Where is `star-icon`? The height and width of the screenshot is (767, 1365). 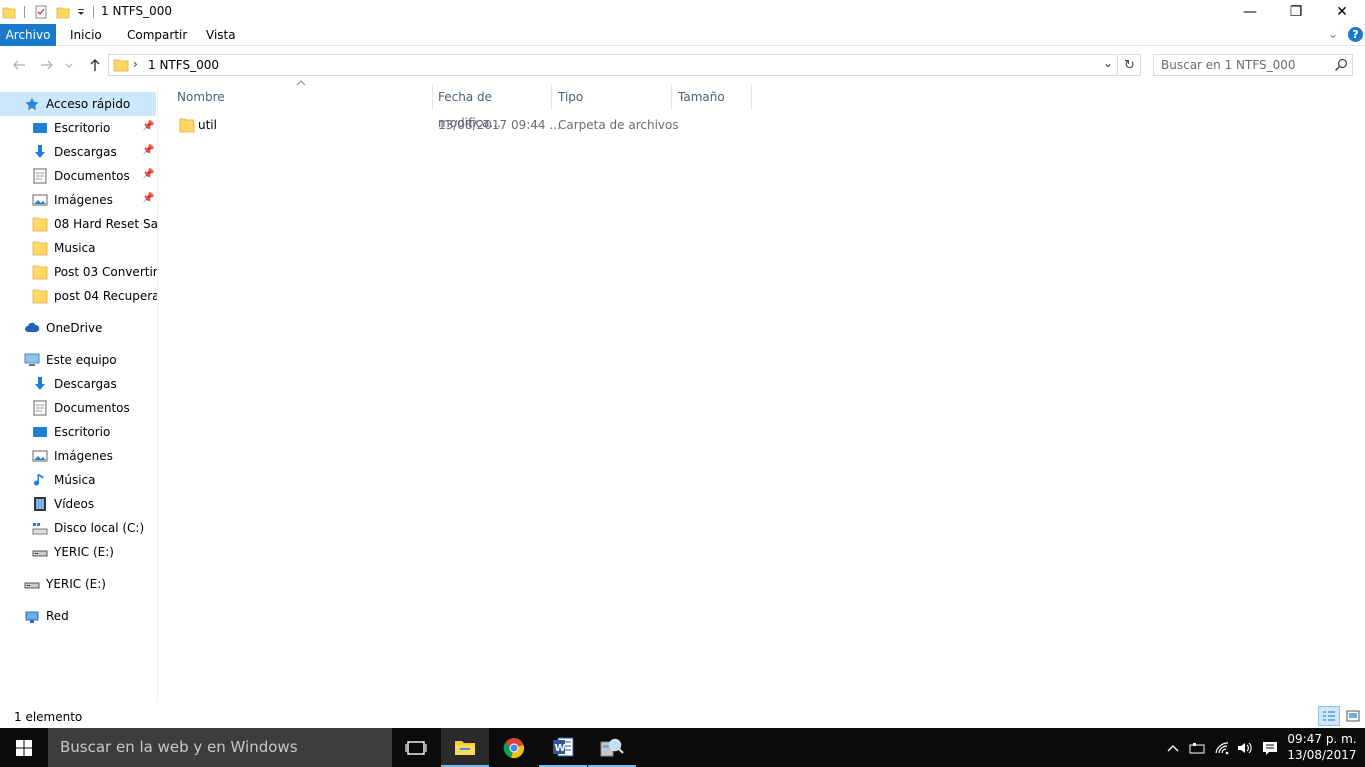
star-icon is located at coordinates (32, 104).